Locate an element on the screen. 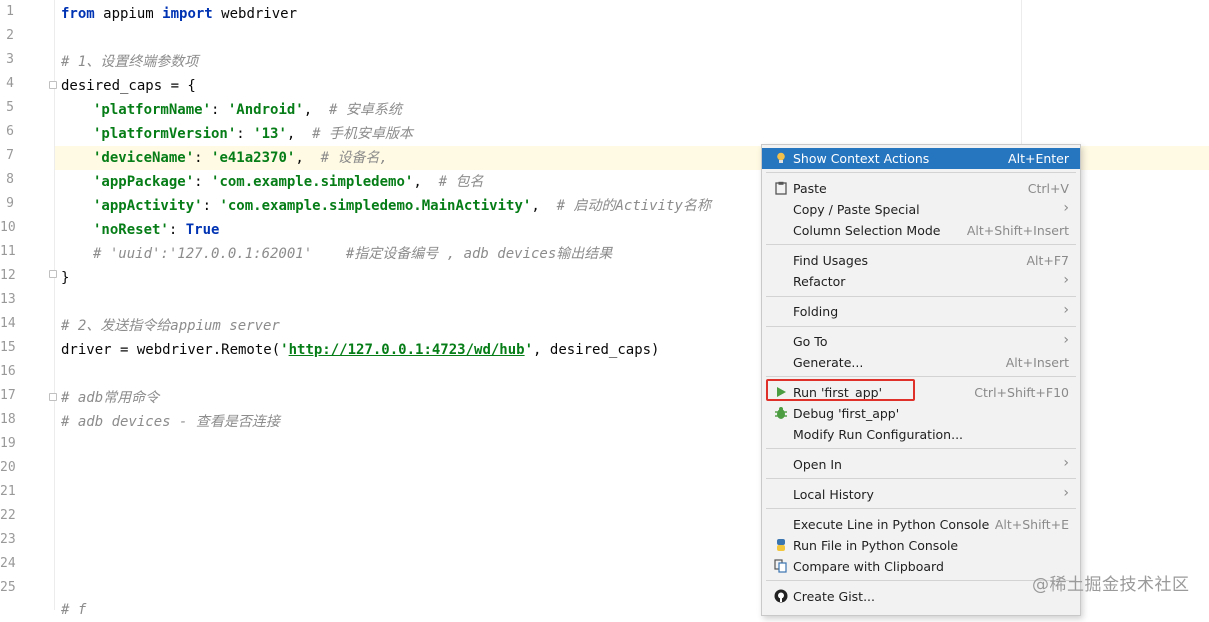  line-number: 22 is located at coordinates (8, 515).